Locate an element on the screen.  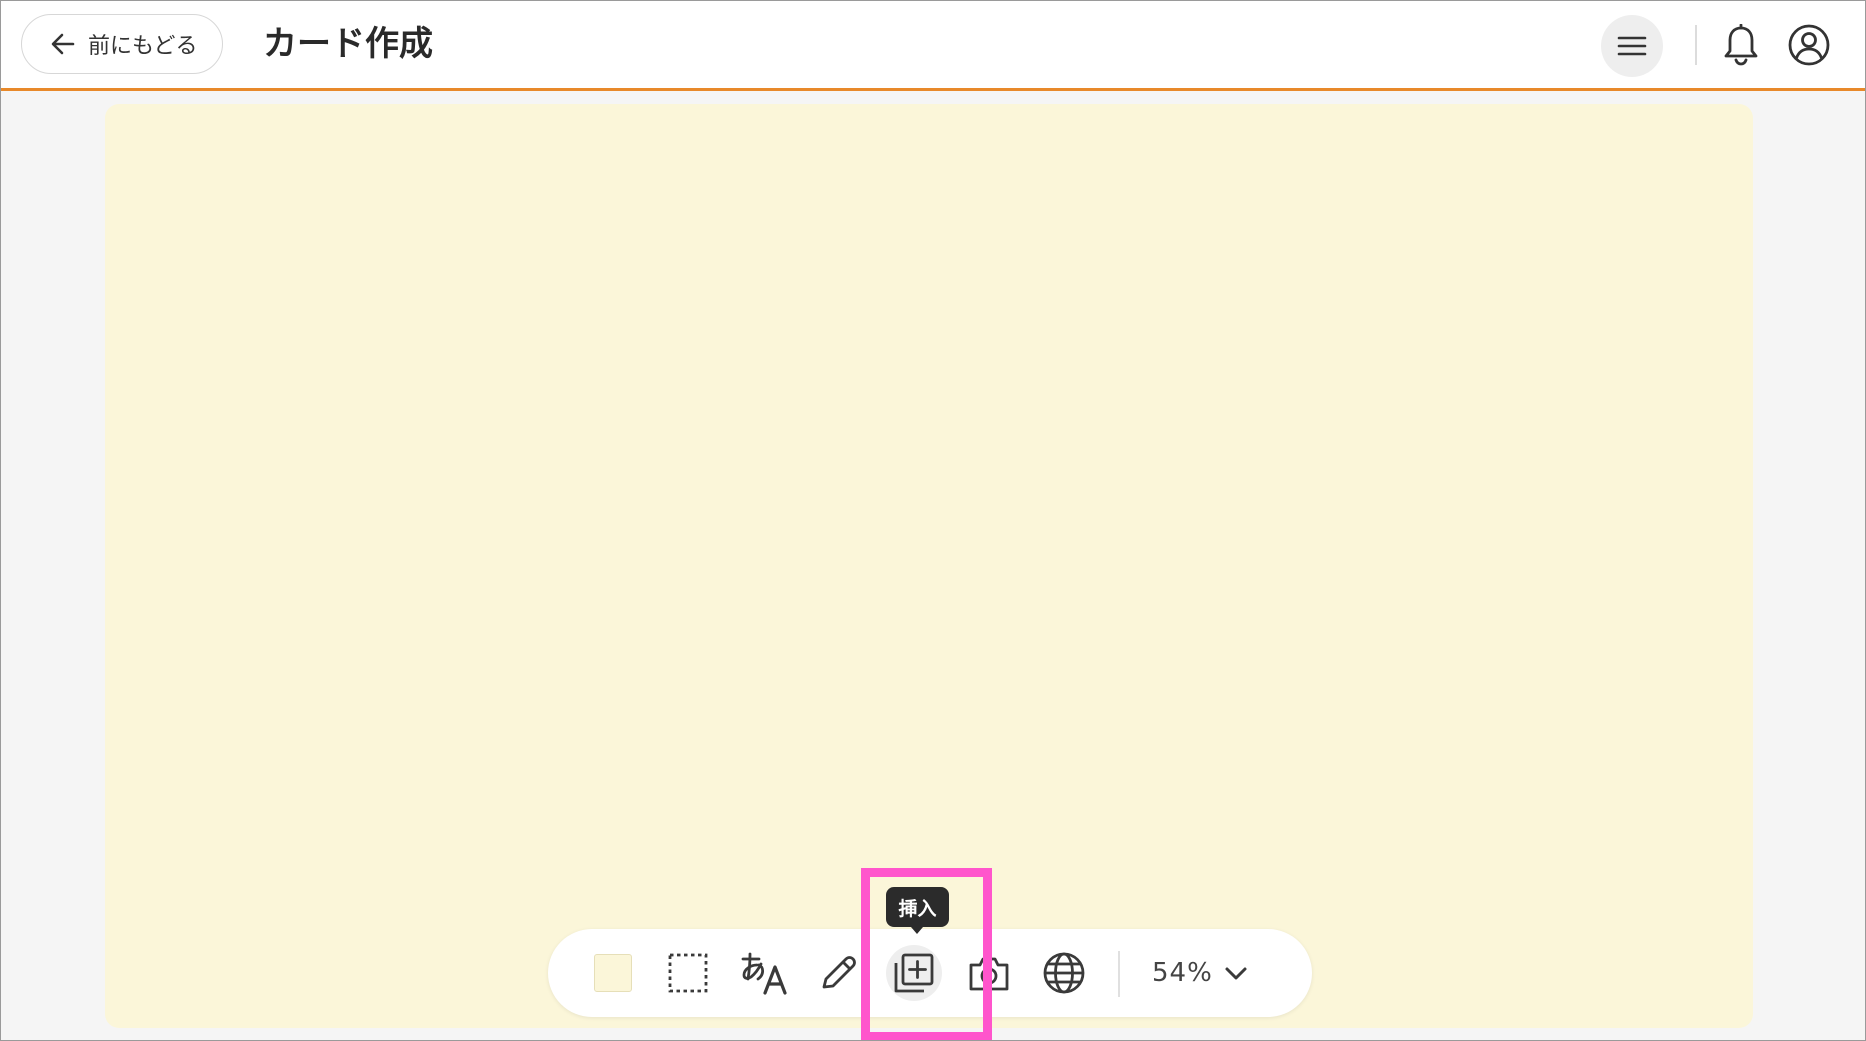
header-divider is located at coordinates (1696, 45).